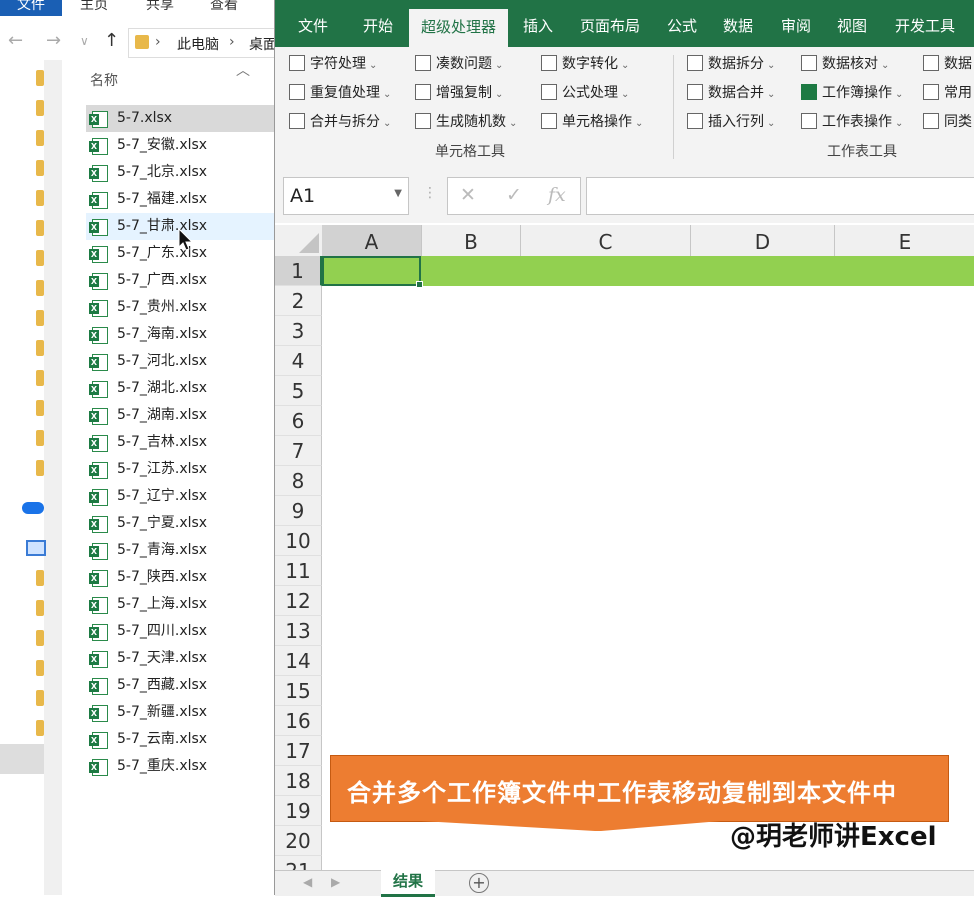 This screenshot has height=897, width=974. What do you see at coordinates (845, 64) in the screenshot?
I see `data-check-button: 数据核对 ⌄` at bounding box center [845, 64].